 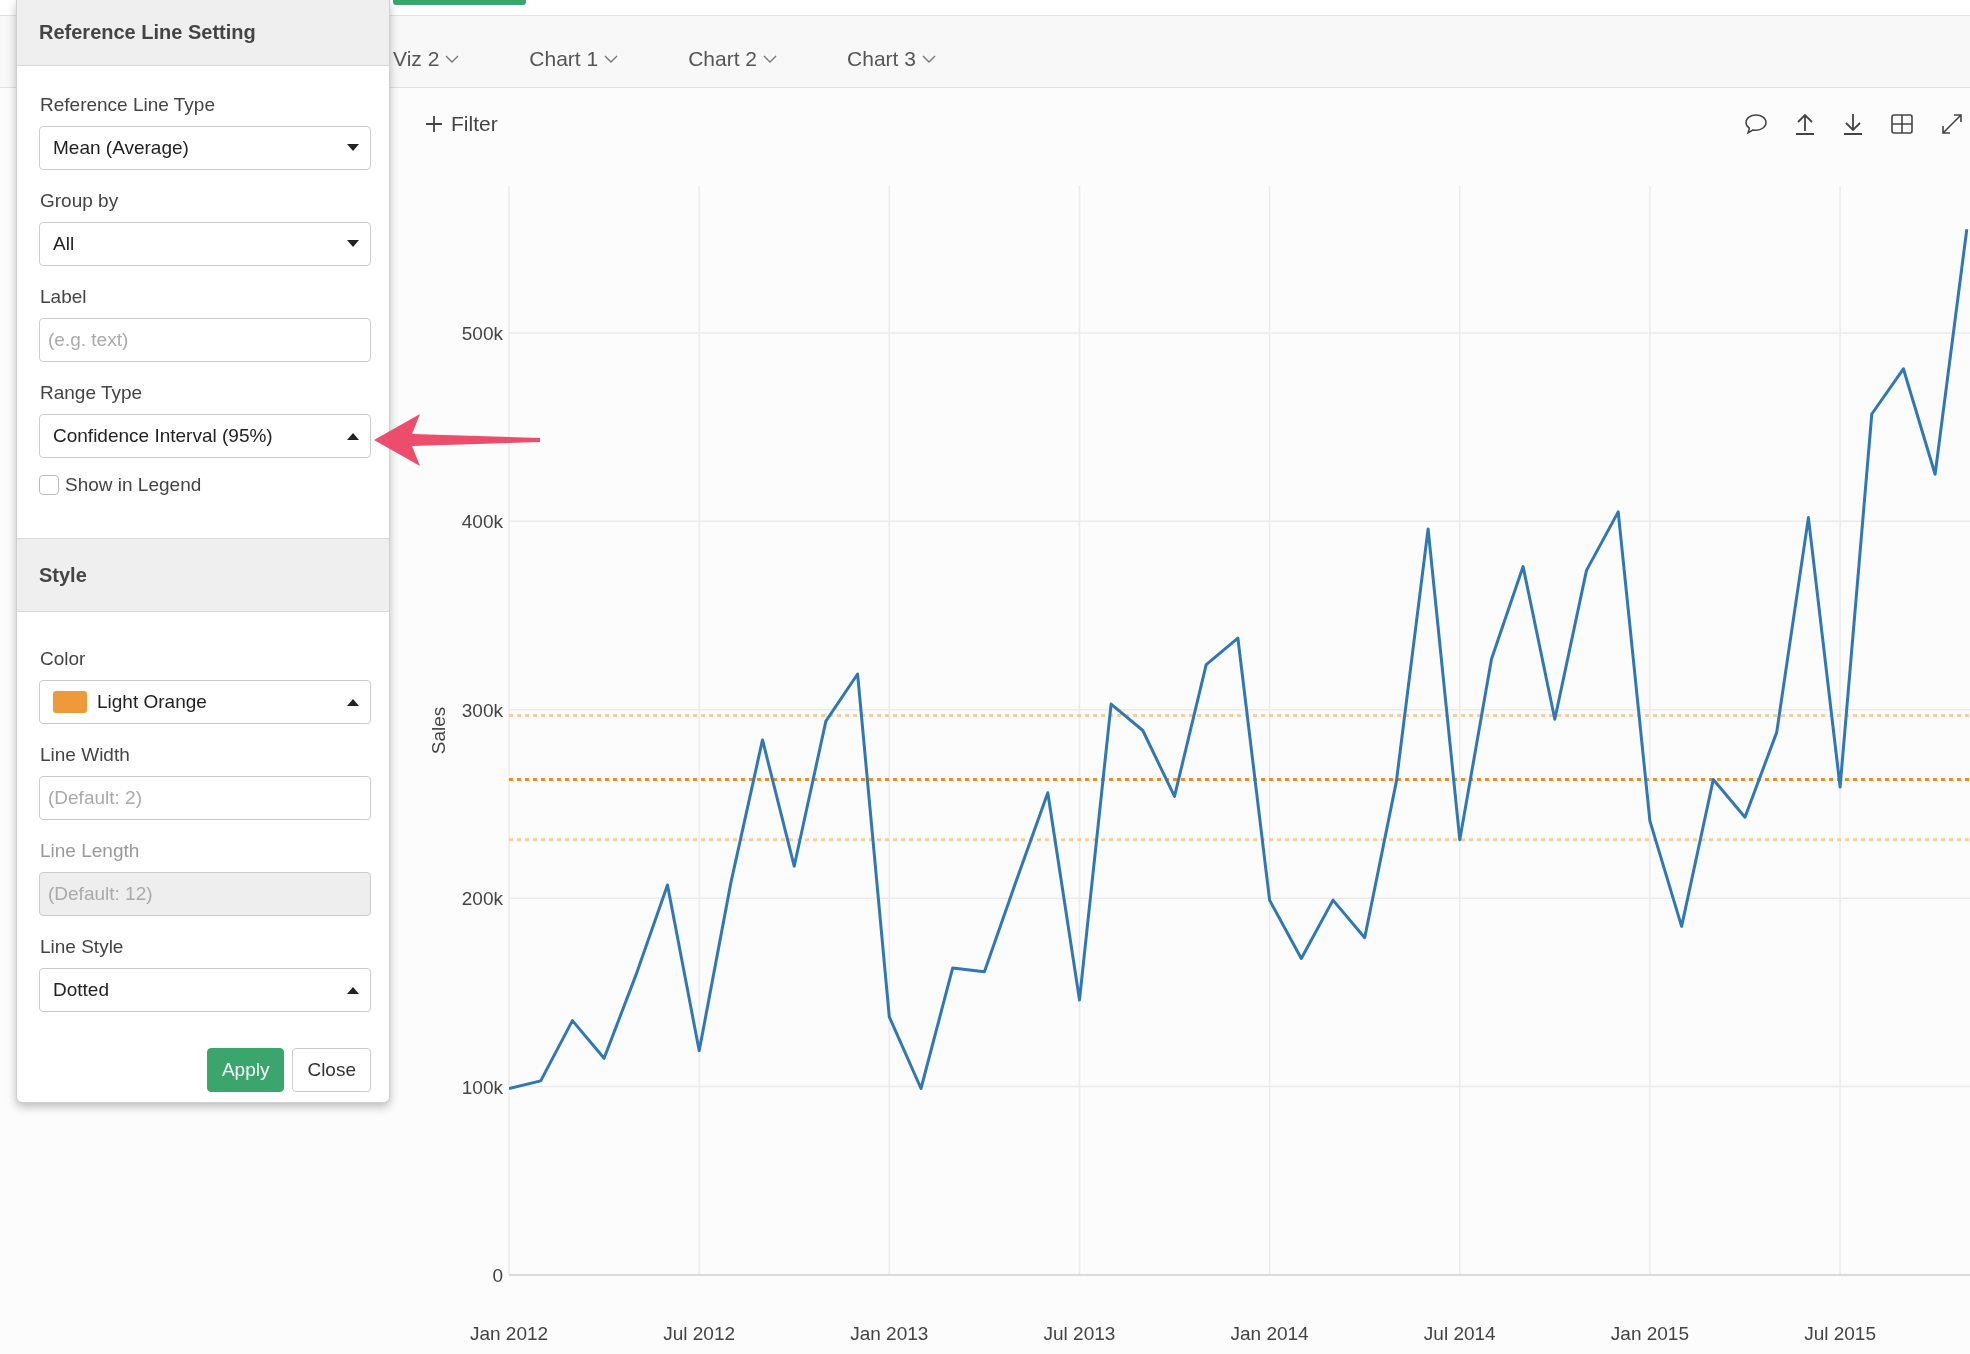 I want to click on chart-tab: Chart 2, so click(x=733, y=58).